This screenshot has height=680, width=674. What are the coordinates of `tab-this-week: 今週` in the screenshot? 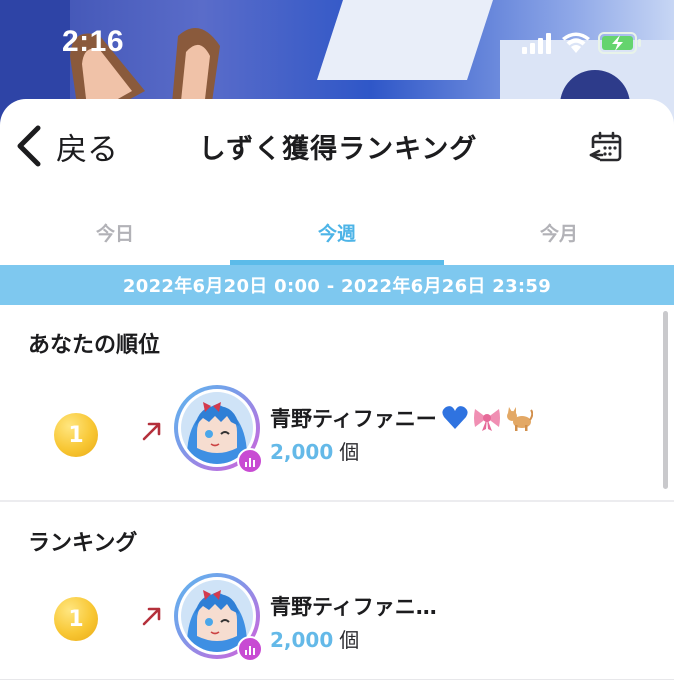 It's located at (337, 232).